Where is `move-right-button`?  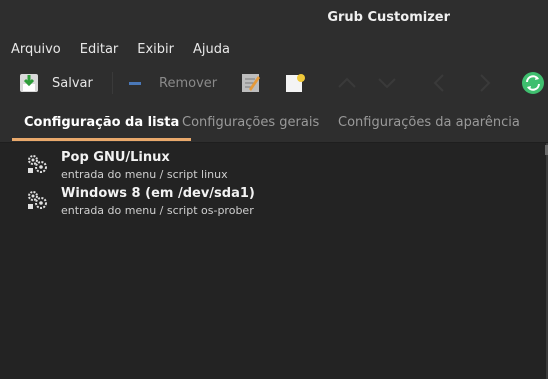
move-right-button is located at coordinates (485, 83).